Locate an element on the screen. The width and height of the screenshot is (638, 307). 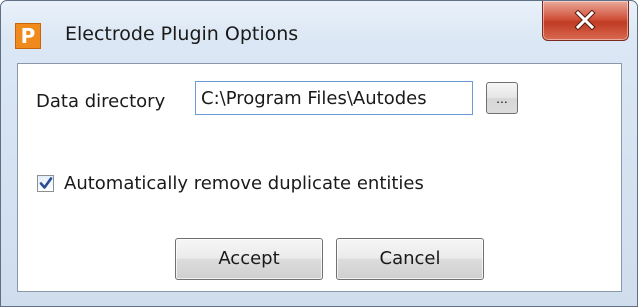
cancel-button: Cancel is located at coordinates (410, 259).